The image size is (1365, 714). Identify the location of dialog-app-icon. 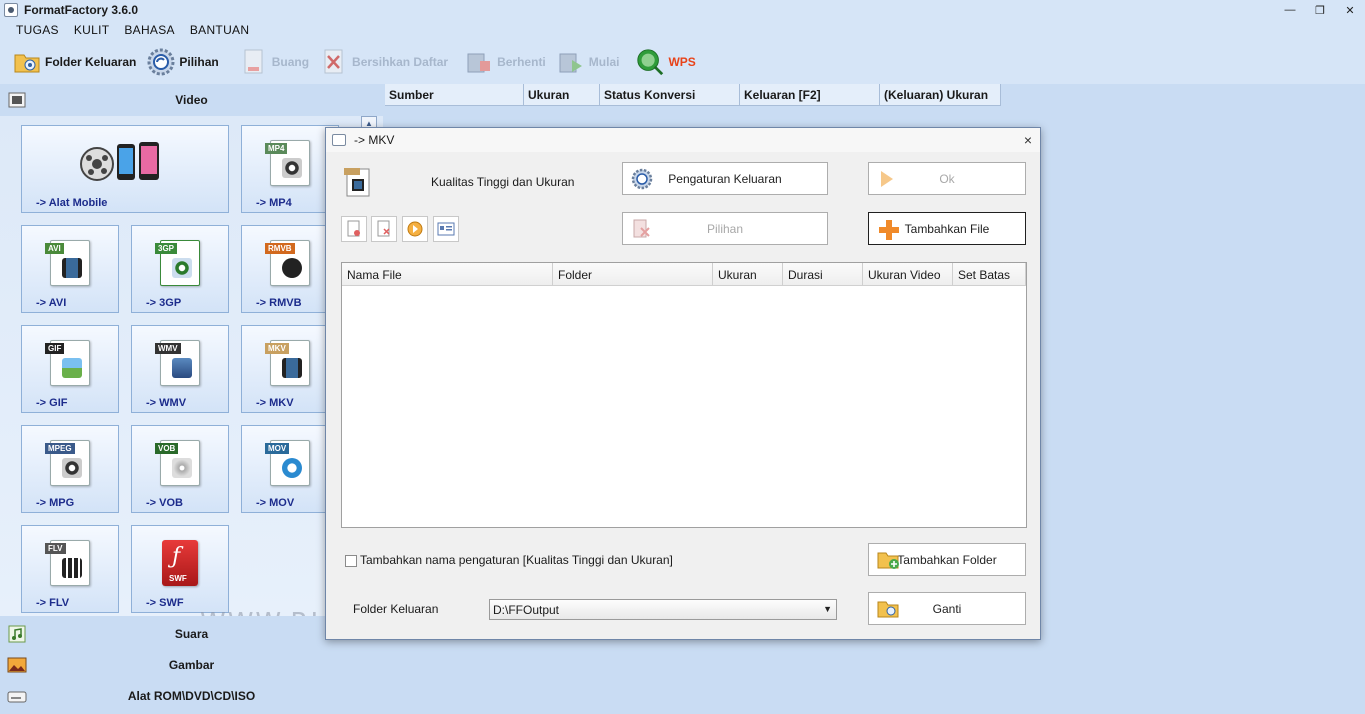
(339, 140).